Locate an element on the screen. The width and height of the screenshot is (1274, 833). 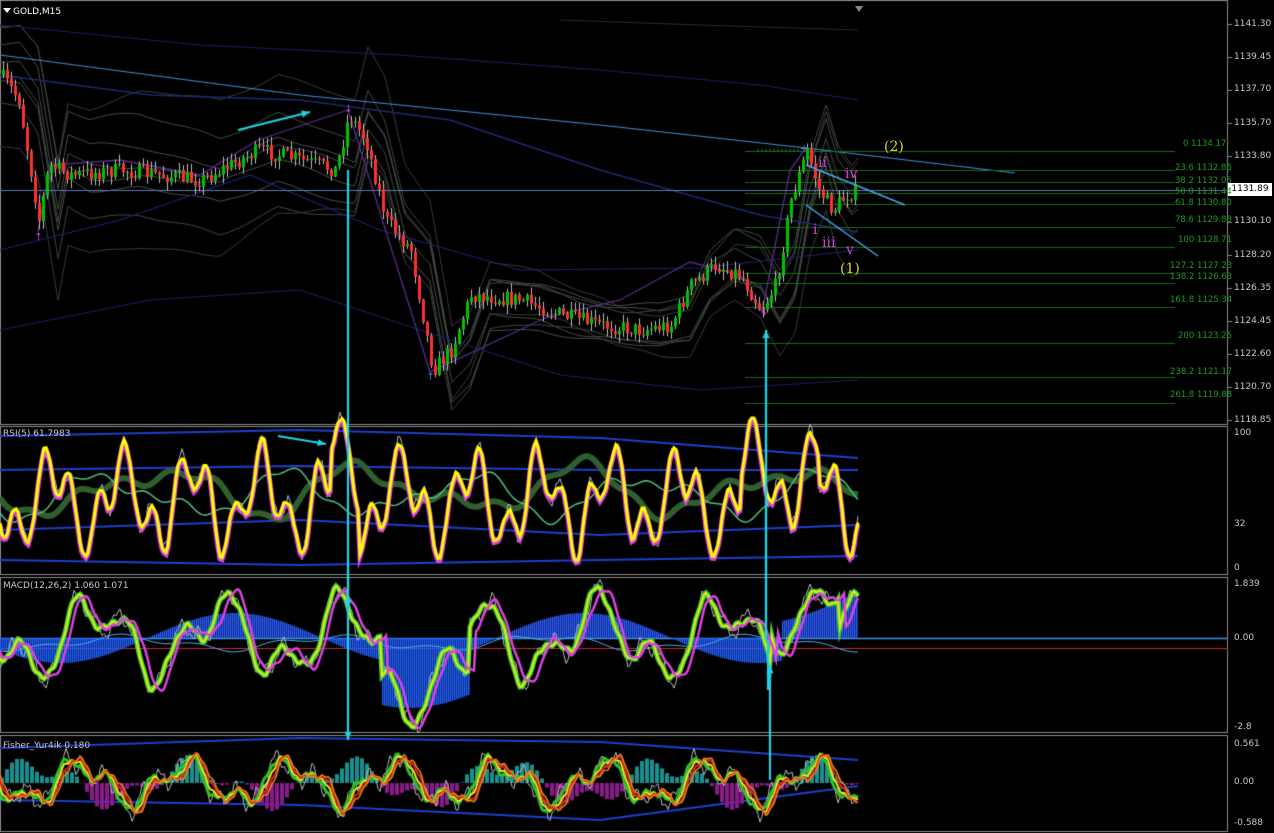
macd-axis-label: 1.839 is located at coordinates (1247, 584).